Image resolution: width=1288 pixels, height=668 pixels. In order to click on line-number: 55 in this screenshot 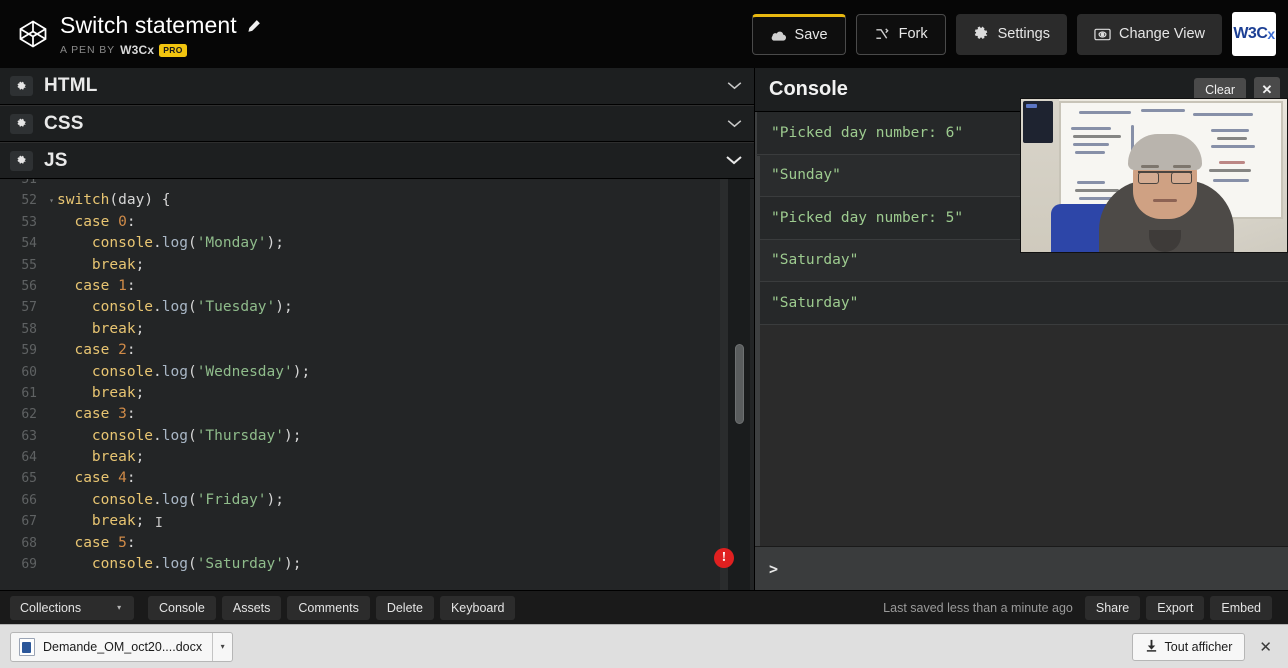, I will do `click(29, 265)`.